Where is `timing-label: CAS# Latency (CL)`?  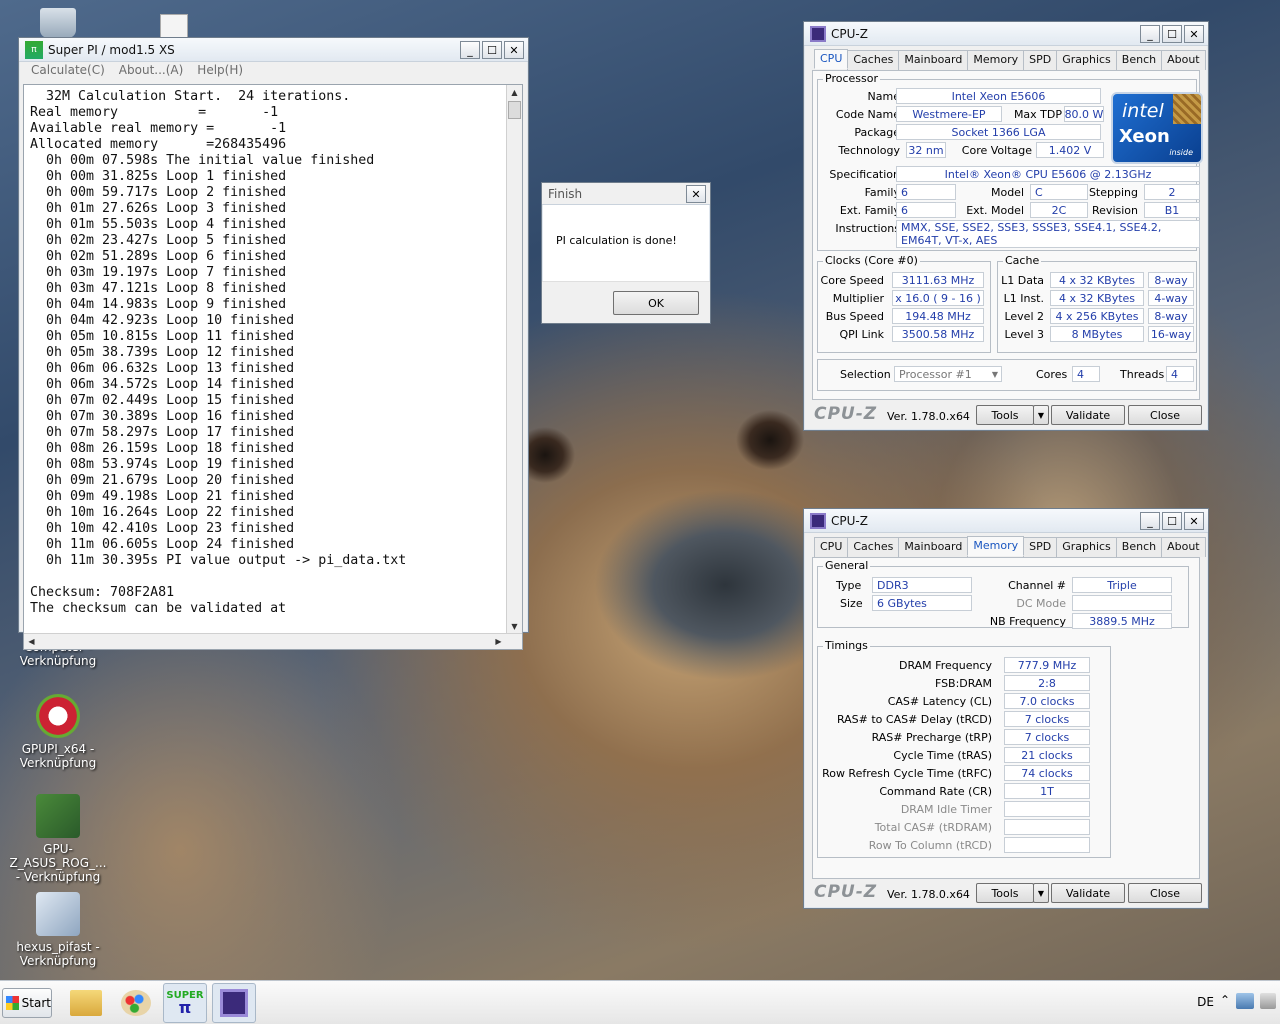 timing-label: CAS# Latency (CL) is located at coordinates (939, 701).